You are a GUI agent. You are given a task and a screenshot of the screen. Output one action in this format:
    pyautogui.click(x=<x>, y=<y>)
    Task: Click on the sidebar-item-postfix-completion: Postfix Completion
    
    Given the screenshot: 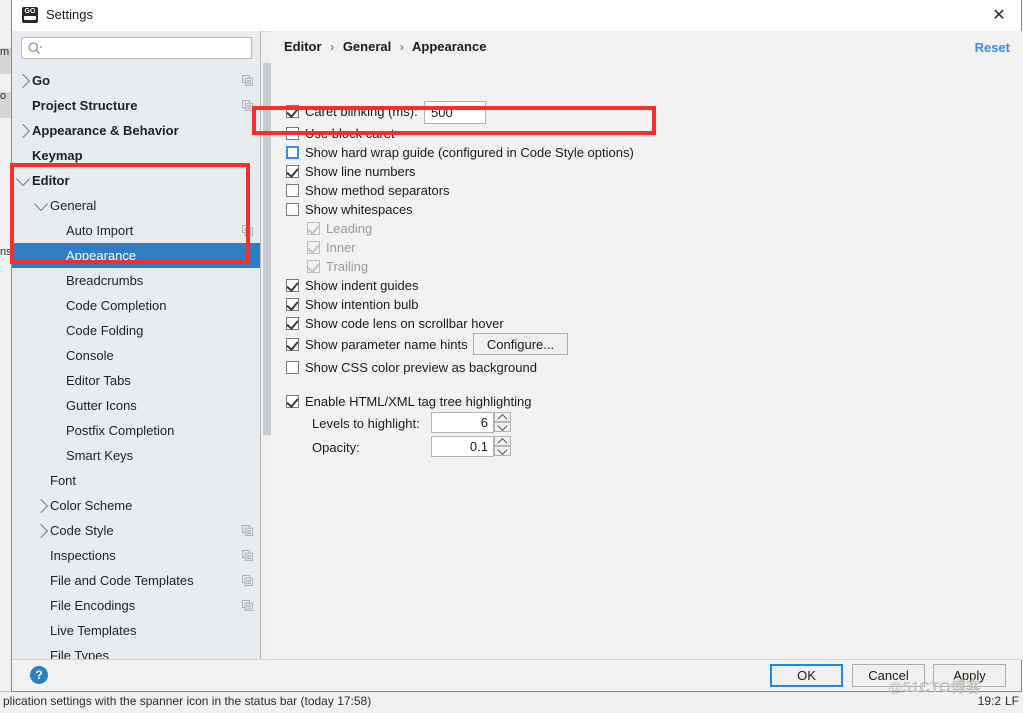 What is the action you would take?
    pyautogui.click(x=136, y=430)
    